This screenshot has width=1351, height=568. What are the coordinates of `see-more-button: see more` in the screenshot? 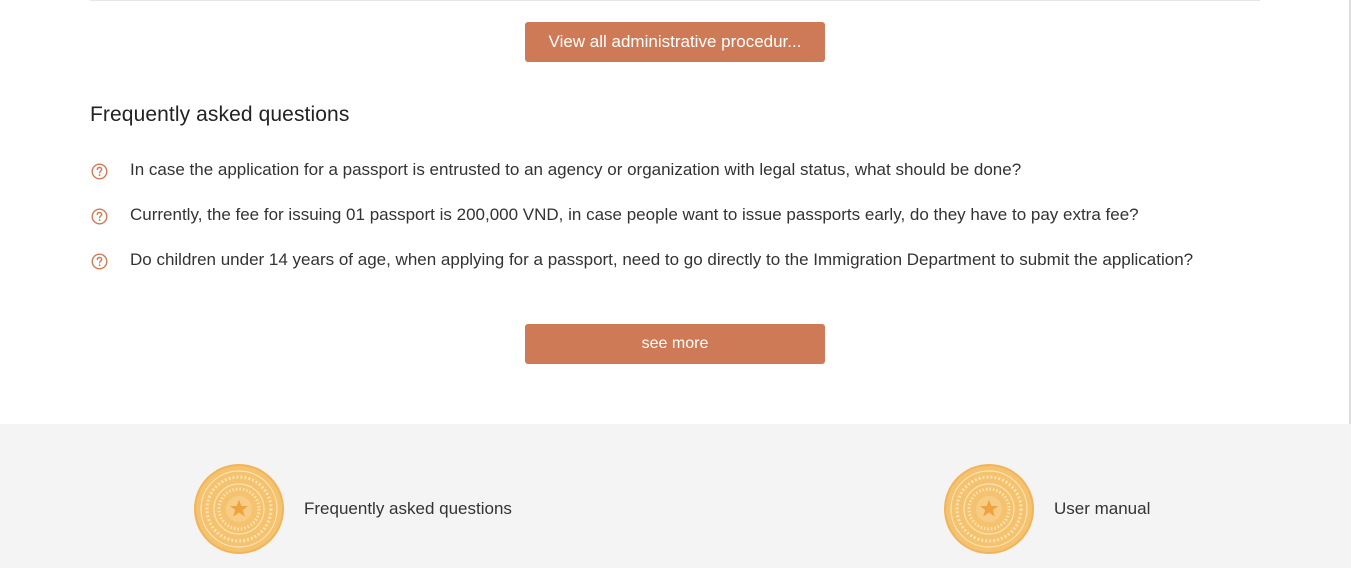 It's located at (675, 344).